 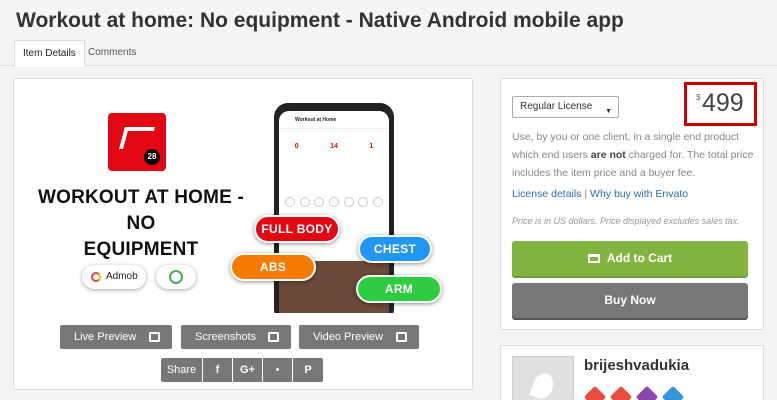 I want to click on license-select: Regular License ▼, so click(x=565, y=107).